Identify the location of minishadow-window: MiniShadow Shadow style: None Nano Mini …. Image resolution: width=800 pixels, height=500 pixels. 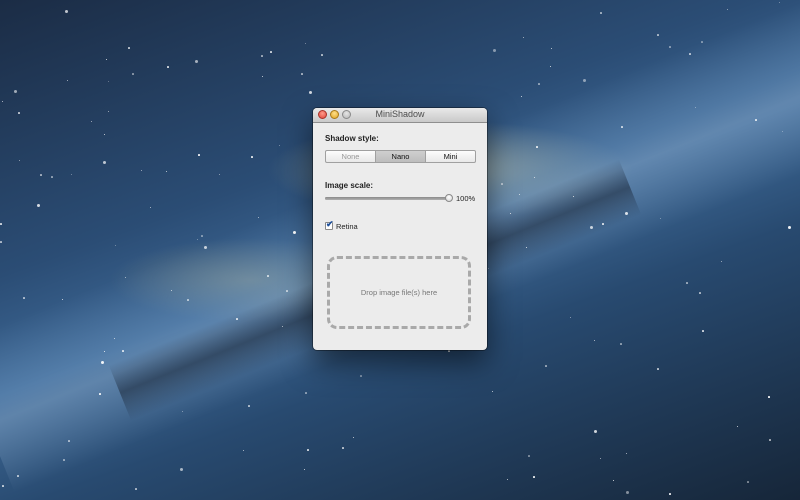
(400, 229).